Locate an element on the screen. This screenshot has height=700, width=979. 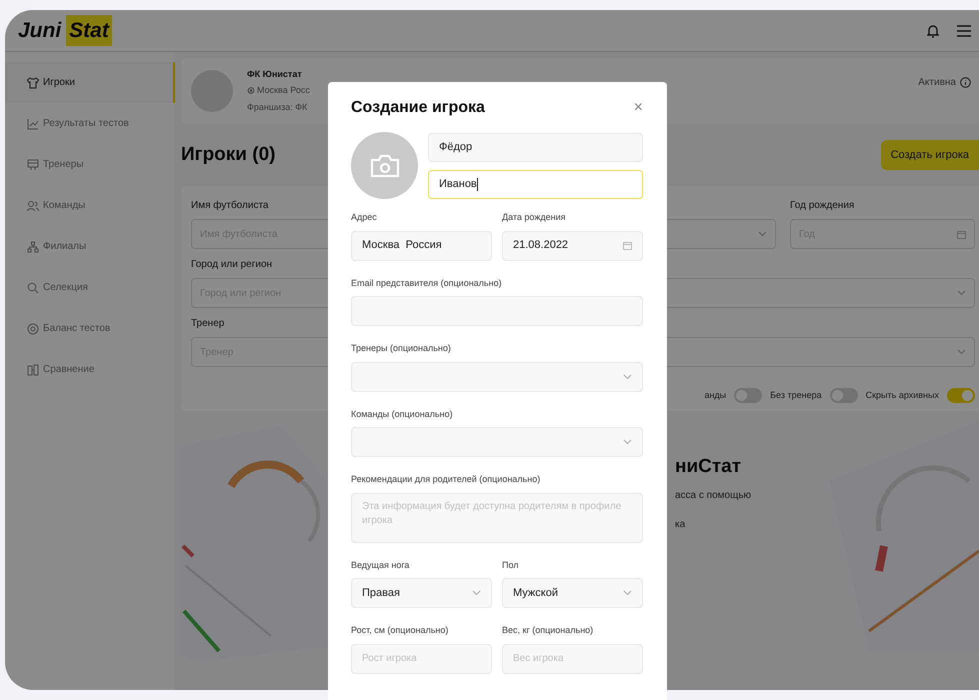
club-franchise: Франшиза: ФК is located at coordinates (277, 107).